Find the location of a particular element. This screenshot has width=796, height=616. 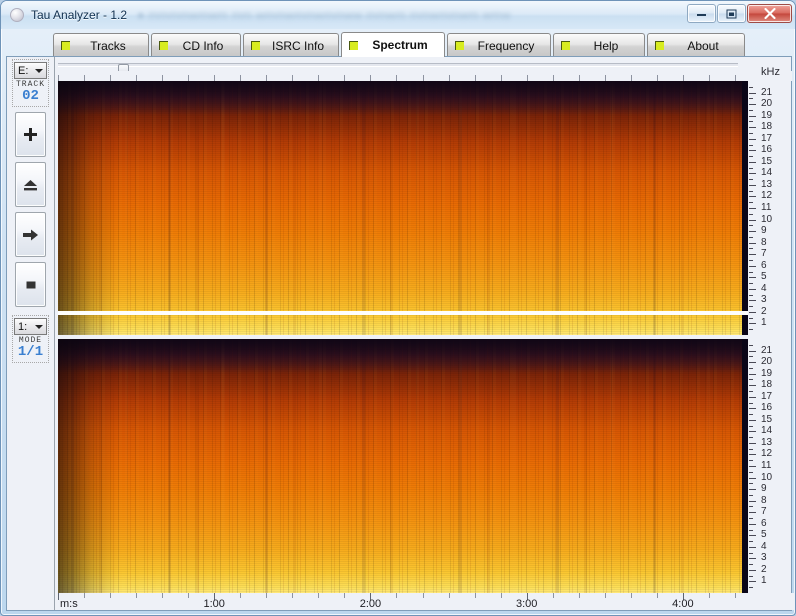

minimize-button is located at coordinates (701, 13).